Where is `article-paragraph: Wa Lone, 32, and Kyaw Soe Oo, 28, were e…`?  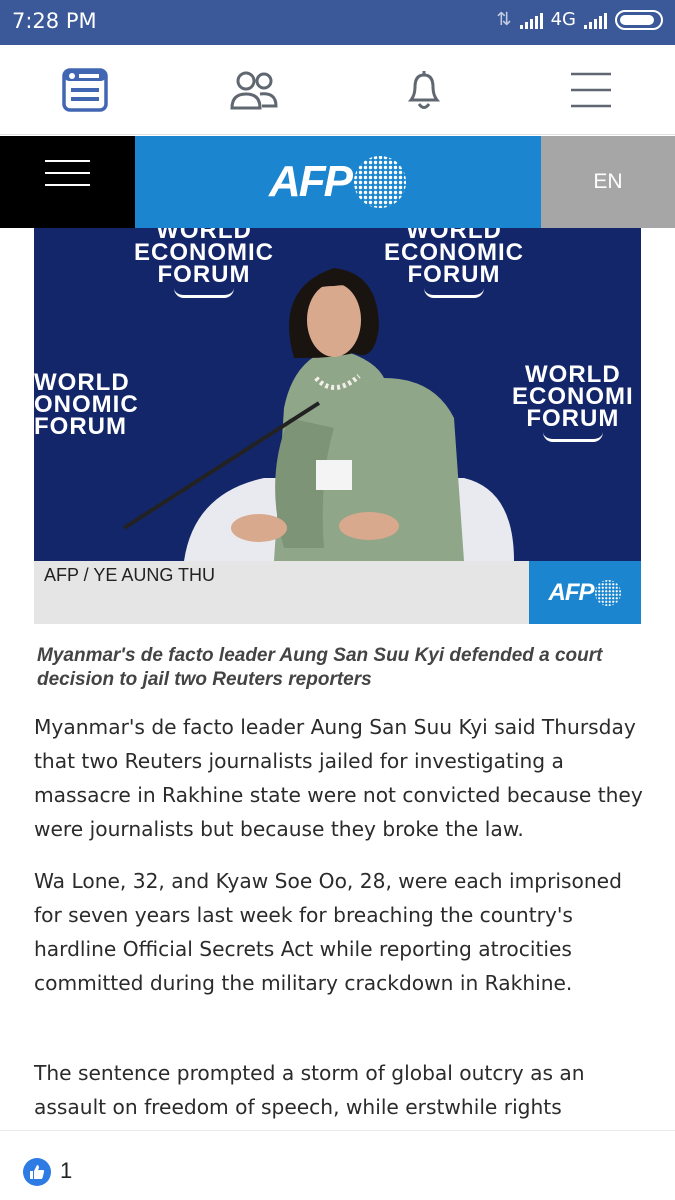
article-paragraph: Wa Lone, 32, and Kyaw Soe Oo, 28, were e… is located at coordinates (328, 932).